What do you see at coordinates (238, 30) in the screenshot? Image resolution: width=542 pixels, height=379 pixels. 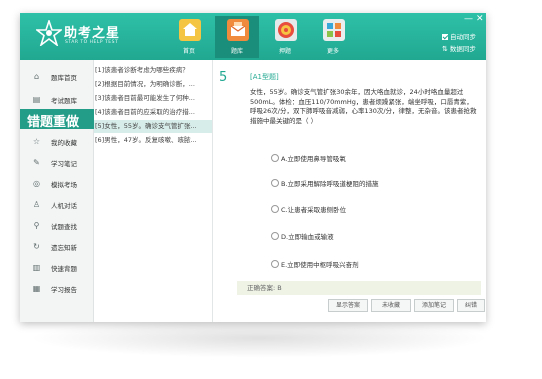 I see `question-bank-icon` at bounding box center [238, 30].